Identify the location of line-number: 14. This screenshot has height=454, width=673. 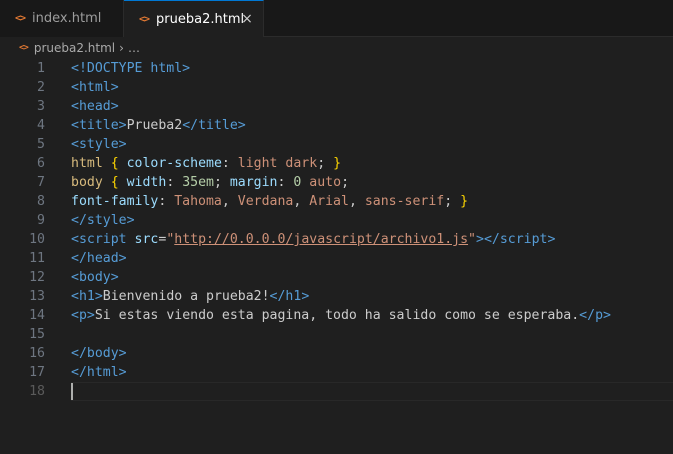
(37, 315).